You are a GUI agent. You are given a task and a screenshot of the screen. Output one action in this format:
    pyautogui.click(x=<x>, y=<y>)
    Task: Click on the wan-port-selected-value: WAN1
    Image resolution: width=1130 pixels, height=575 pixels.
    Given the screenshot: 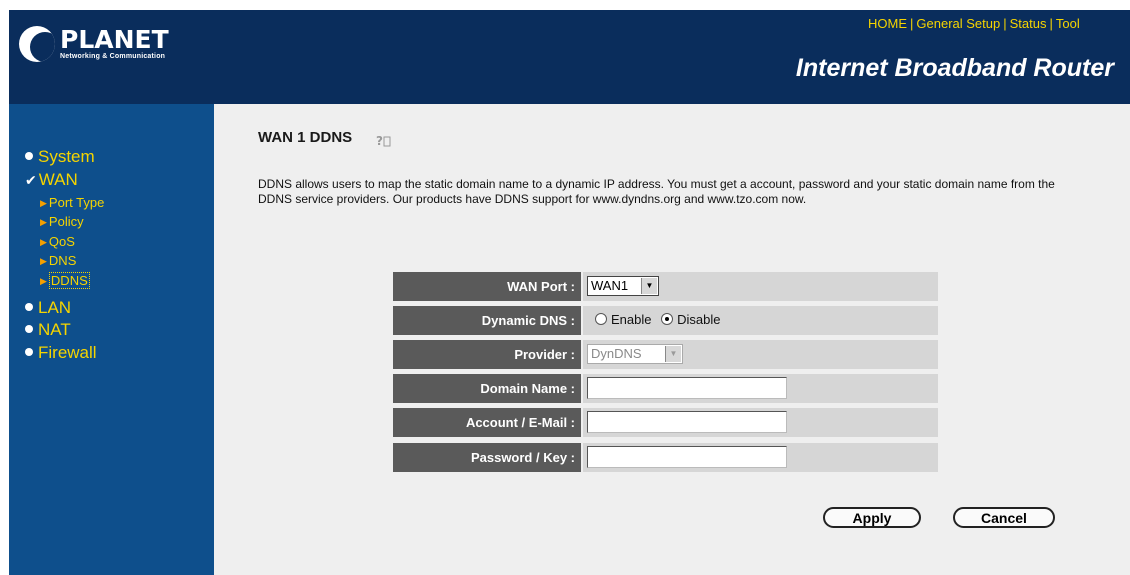 What is the action you would take?
    pyautogui.click(x=610, y=285)
    